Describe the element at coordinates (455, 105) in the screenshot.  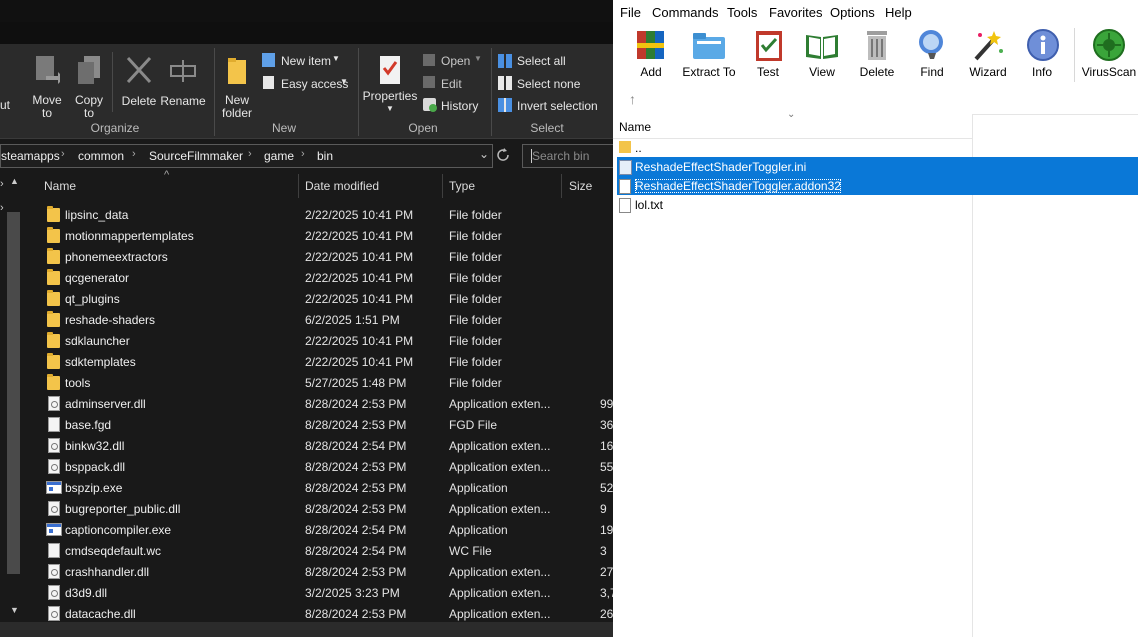
I see `history-button: History` at that location.